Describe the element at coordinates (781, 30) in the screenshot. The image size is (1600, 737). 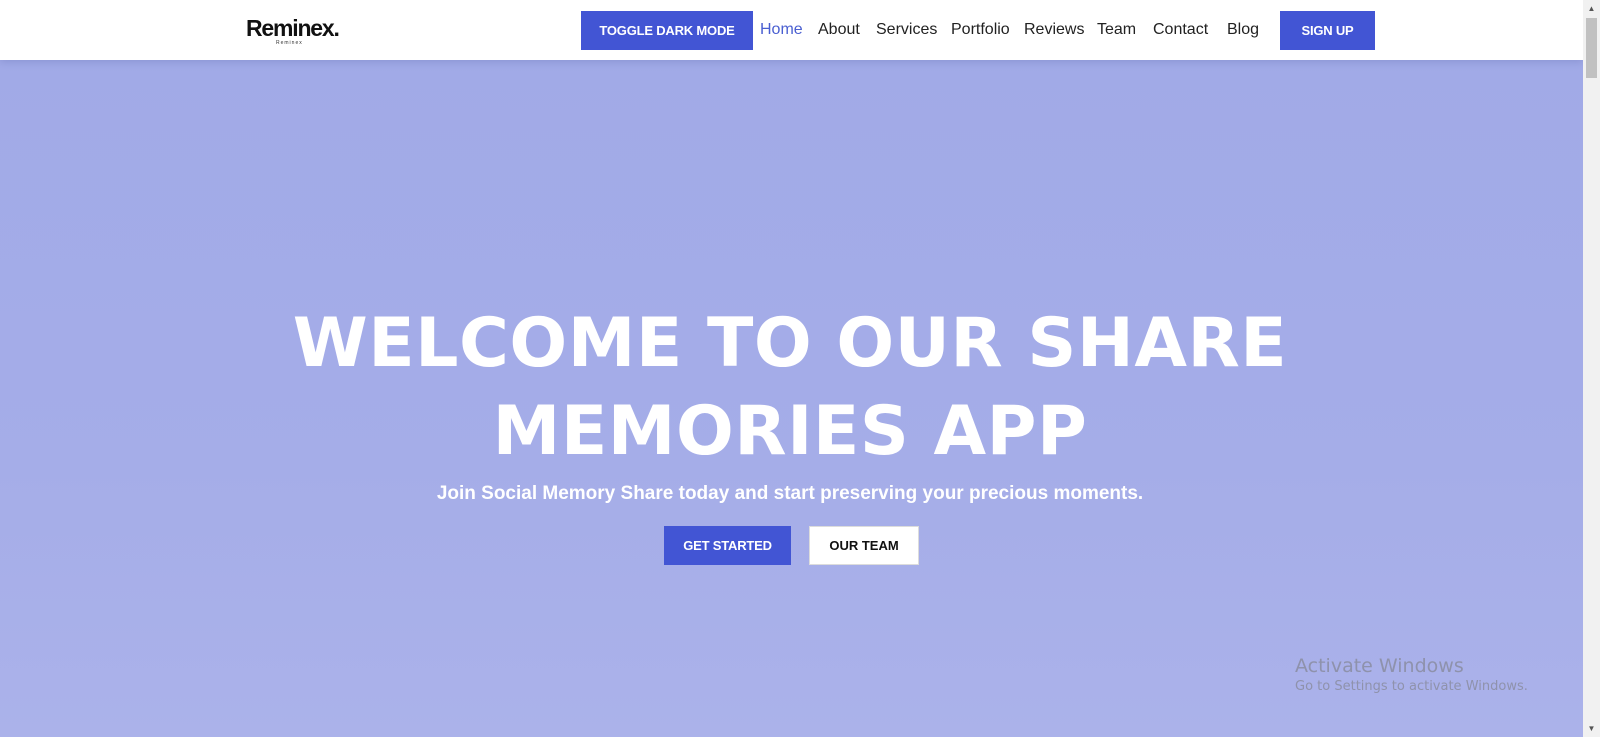
I see `nav-item-home: Home` at that location.